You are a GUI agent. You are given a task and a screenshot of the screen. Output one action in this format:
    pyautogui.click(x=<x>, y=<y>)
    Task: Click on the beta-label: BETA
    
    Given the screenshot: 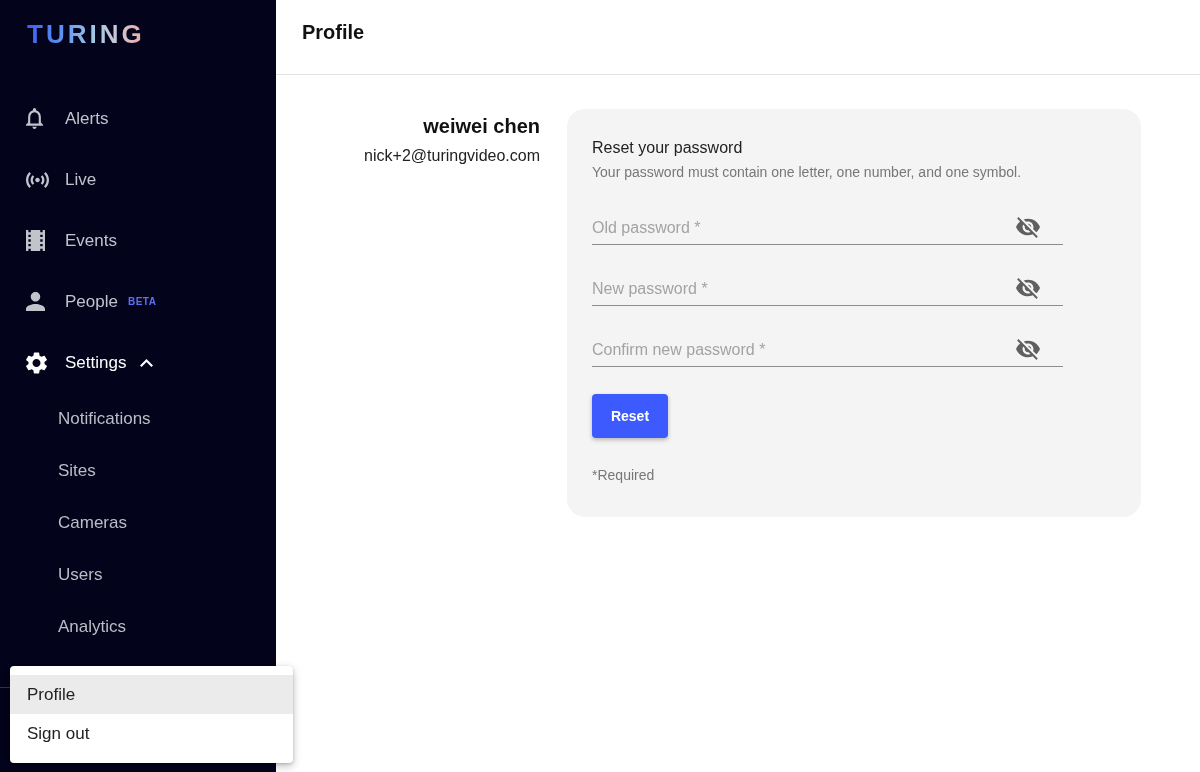 What is the action you would take?
    pyautogui.click(x=142, y=301)
    